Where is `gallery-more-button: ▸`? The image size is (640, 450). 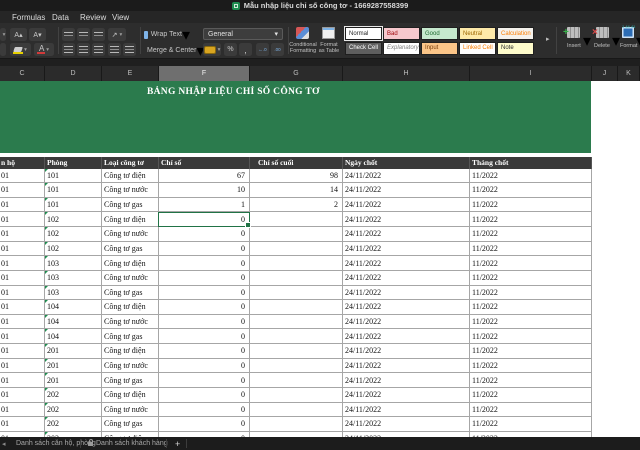
gallery-more-button: ▸ is located at coordinates (548, 39).